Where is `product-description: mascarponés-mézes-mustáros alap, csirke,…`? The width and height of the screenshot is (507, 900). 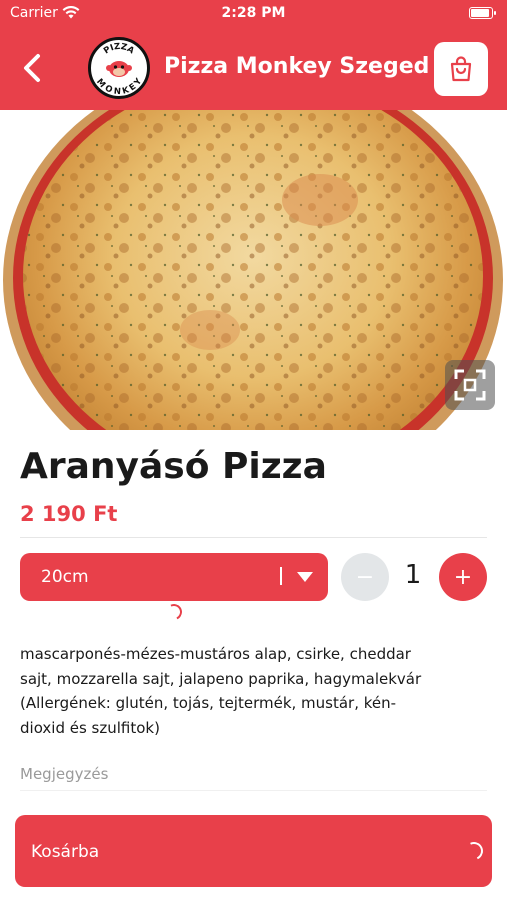
product-description: mascarponés-mézes-mustáros alap, csirke,… is located at coordinates (221, 691).